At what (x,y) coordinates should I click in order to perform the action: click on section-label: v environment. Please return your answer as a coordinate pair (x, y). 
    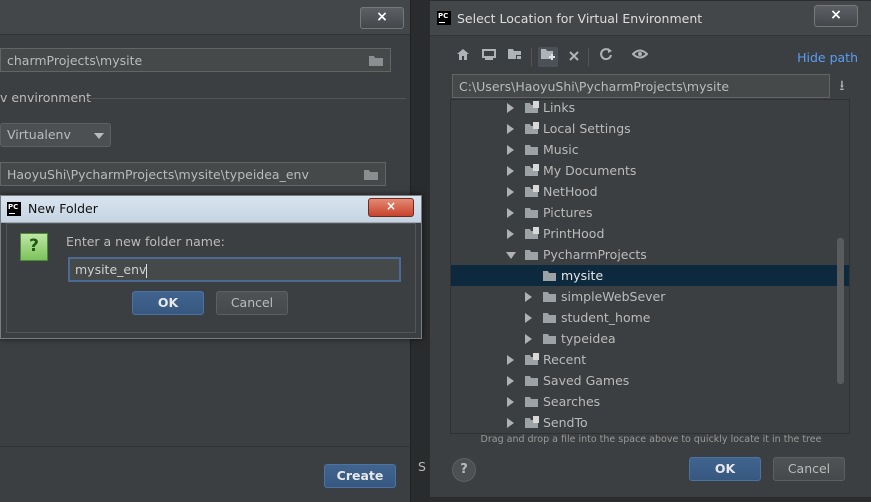
    Looking at the image, I should click on (45, 97).